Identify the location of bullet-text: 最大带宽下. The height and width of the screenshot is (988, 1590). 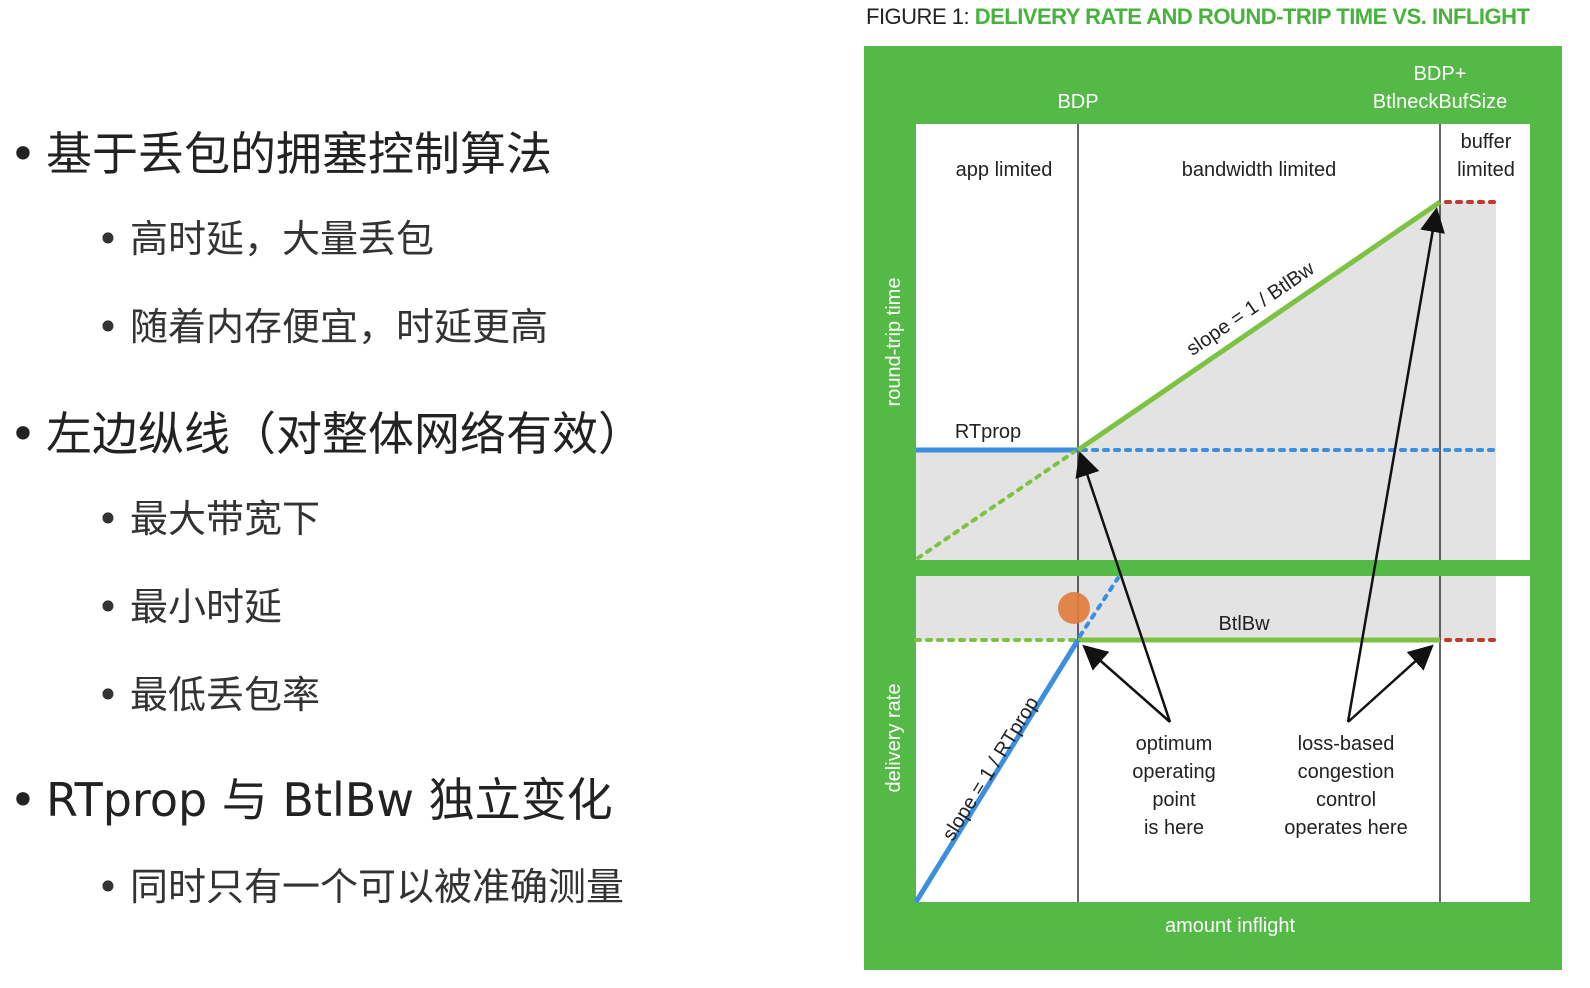
(225, 519).